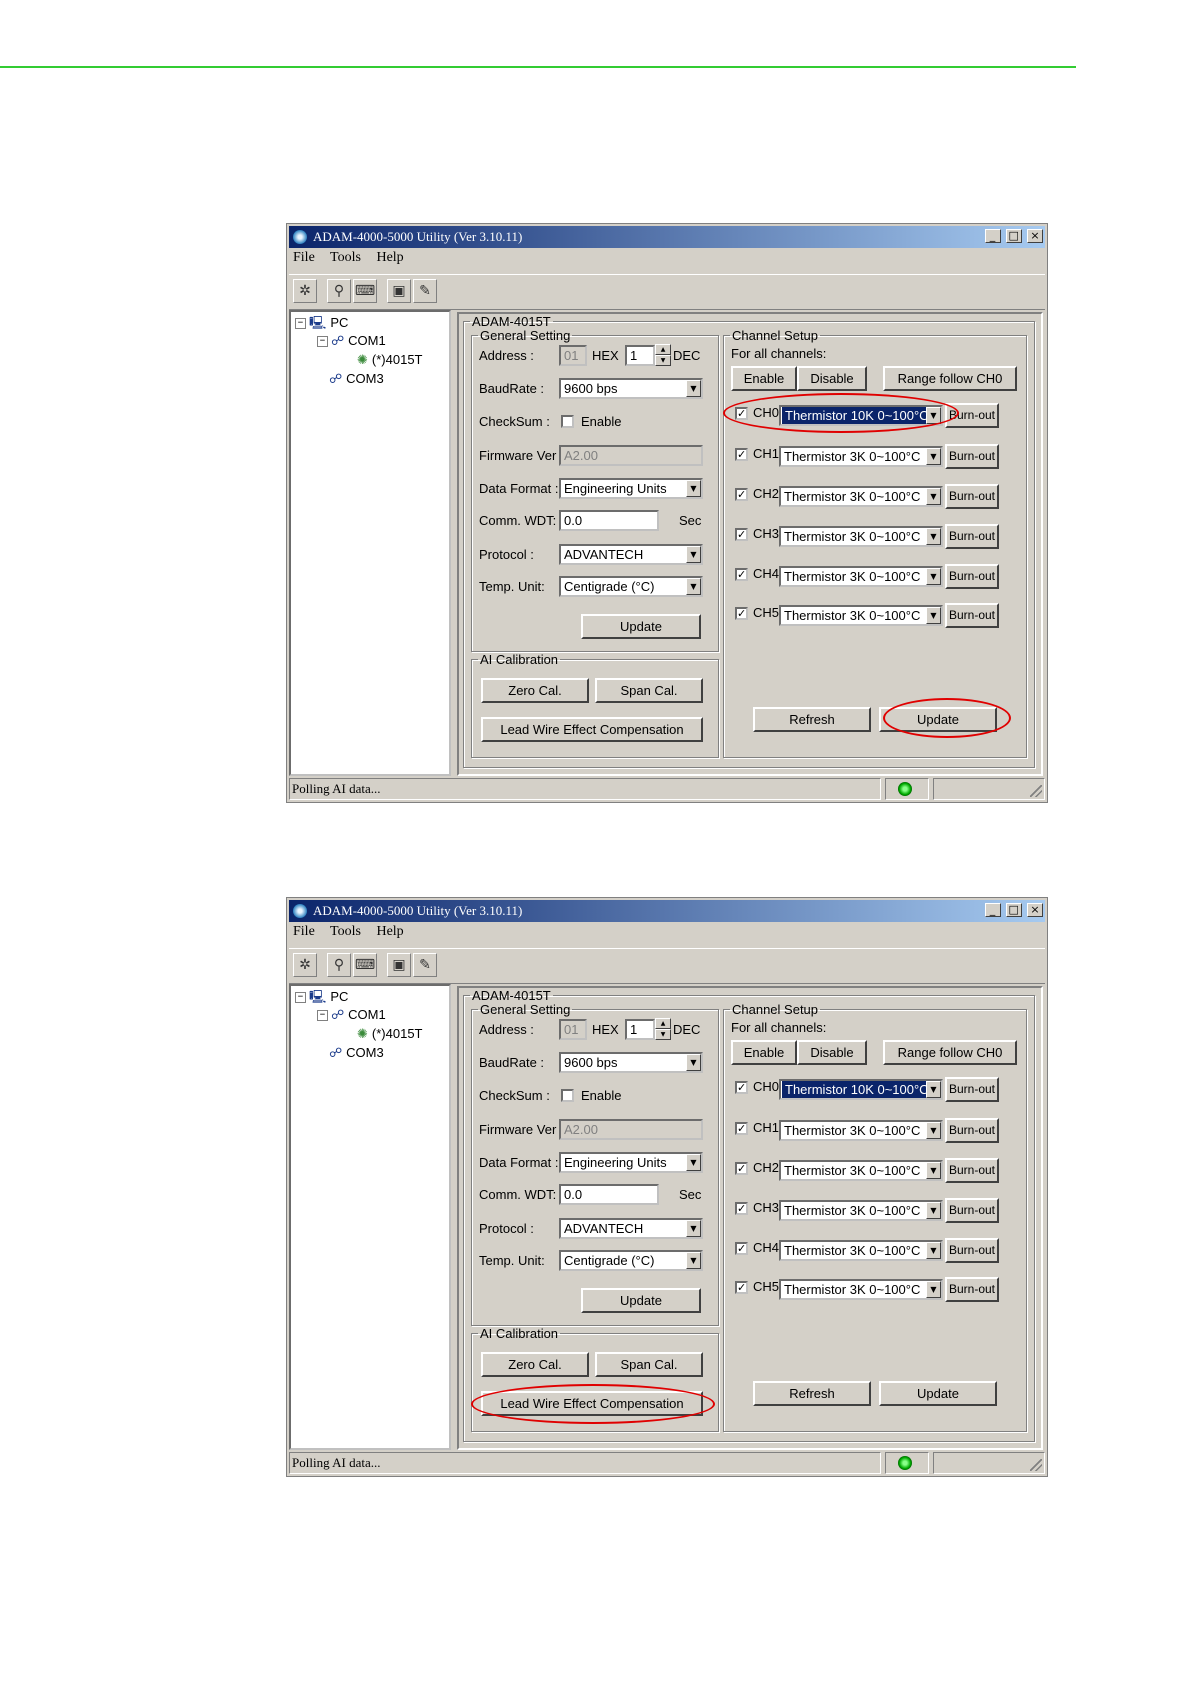  Describe the element at coordinates (399, 965) in the screenshot. I see `monitor-icon: ▣` at that location.